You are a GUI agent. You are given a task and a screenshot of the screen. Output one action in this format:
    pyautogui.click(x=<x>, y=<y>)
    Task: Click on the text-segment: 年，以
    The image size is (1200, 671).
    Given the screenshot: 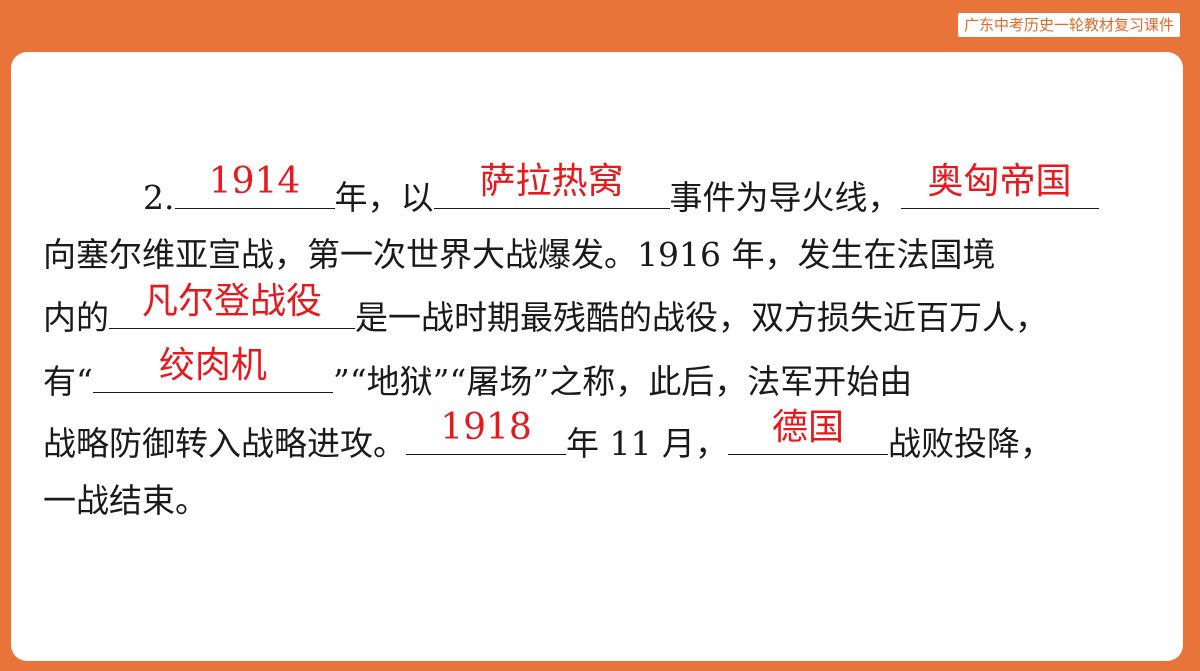 What is the action you would take?
    pyautogui.click(x=384, y=197)
    